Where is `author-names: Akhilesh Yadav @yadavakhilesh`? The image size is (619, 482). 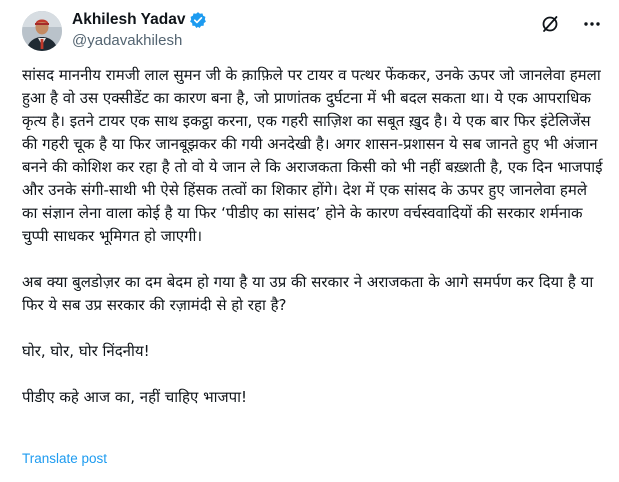 author-names: Akhilesh Yadav @yadavakhilesh is located at coordinates (139, 29).